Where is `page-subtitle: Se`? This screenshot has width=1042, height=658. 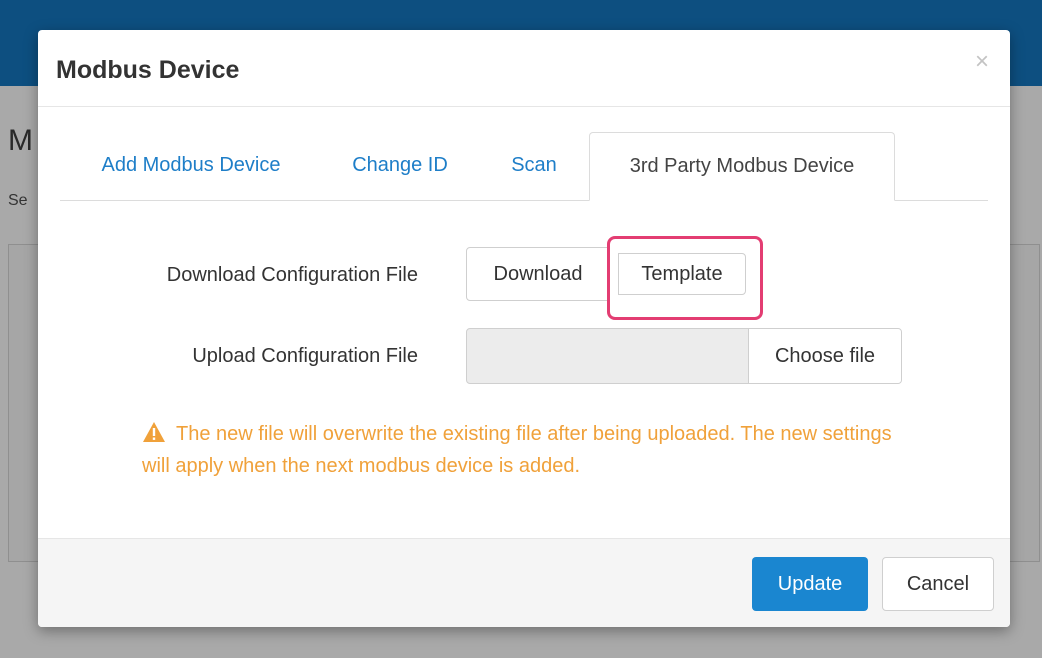 page-subtitle: Se is located at coordinates (18, 200).